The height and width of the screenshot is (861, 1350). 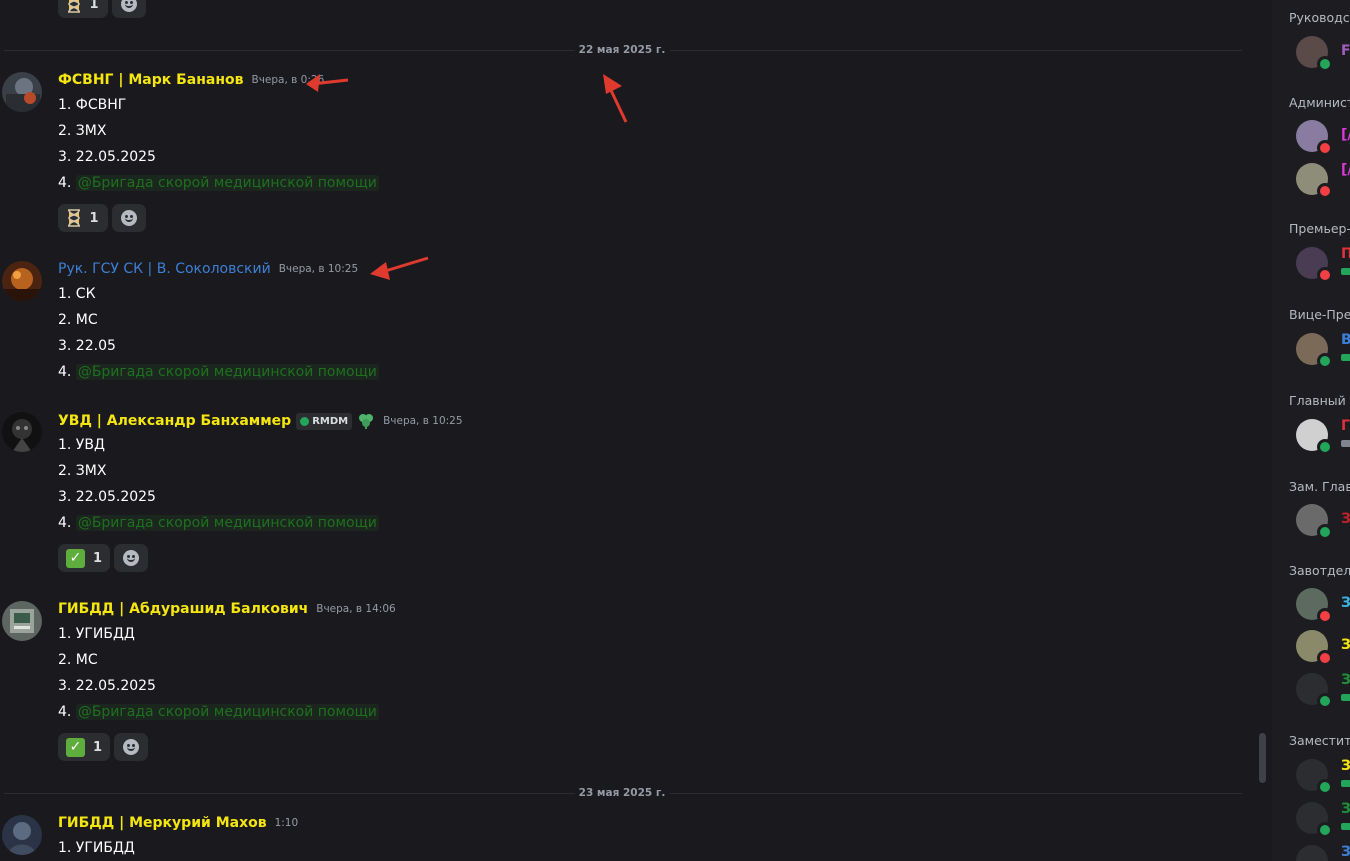 What do you see at coordinates (151, 80) in the screenshot?
I see `author-name: ФСВНГ | Марк Бананов` at bounding box center [151, 80].